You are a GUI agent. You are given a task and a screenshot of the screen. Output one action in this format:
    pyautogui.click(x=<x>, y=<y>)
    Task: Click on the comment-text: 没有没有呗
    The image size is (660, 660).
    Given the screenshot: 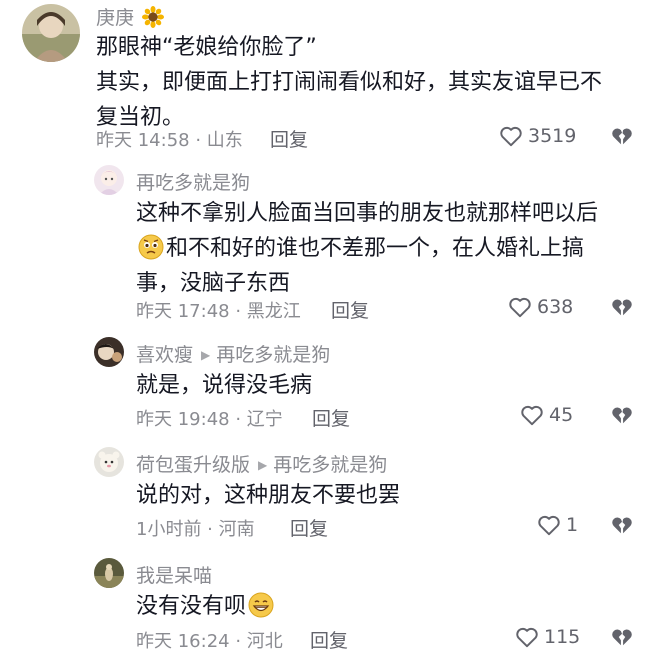 What is the action you would take?
    pyautogui.click(x=206, y=606)
    